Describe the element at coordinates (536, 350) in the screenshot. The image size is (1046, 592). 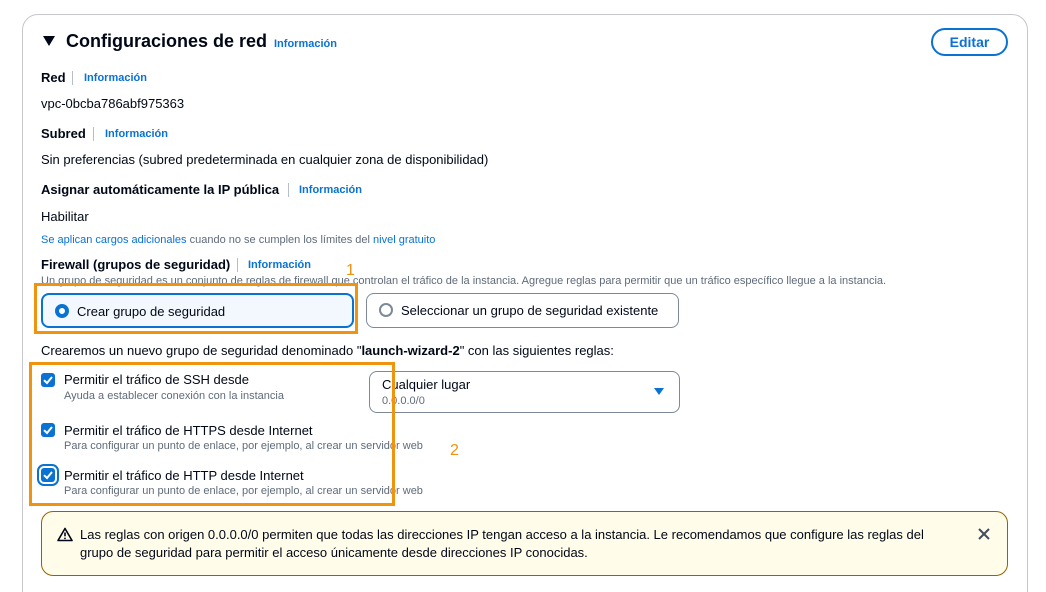
I see `create-msg-suffix: " con las siguientes reglas:` at that location.